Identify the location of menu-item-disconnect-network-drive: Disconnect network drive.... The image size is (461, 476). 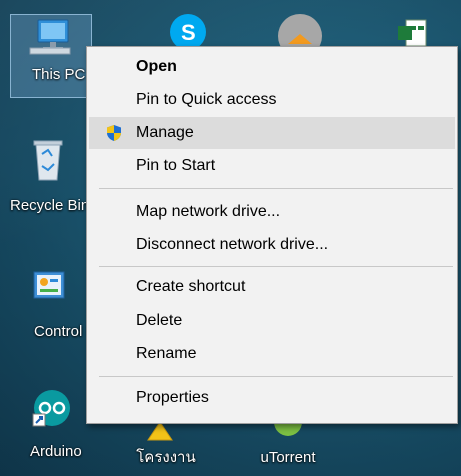
(272, 245).